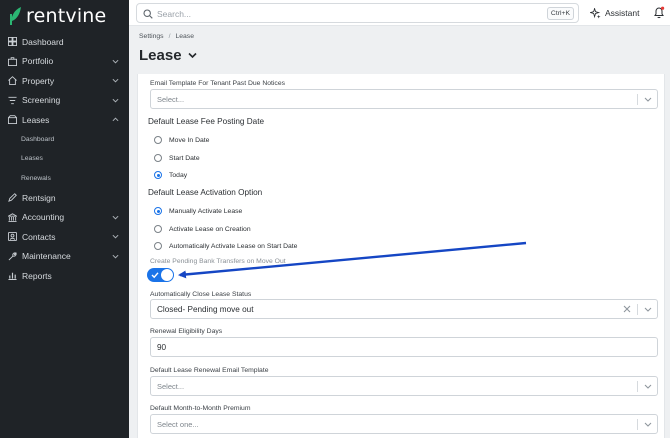  Describe the element at coordinates (115, 119) in the screenshot. I see `chevron-up-icon` at that location.